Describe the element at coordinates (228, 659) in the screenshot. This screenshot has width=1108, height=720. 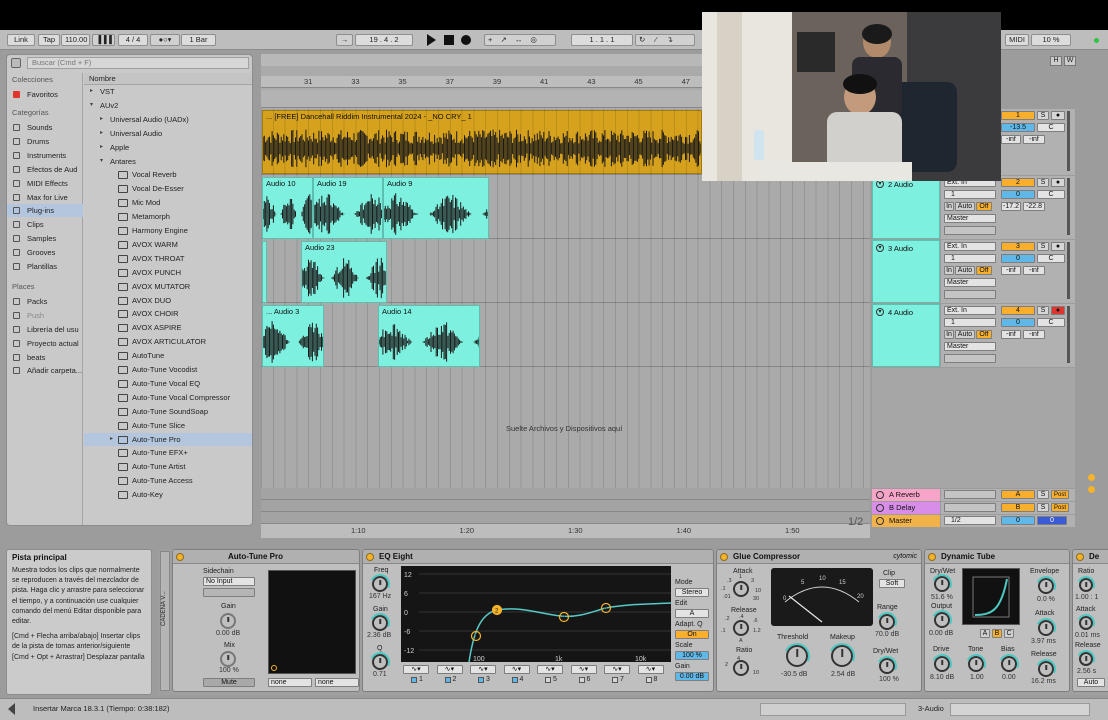
I see `mix-knob` at that location.